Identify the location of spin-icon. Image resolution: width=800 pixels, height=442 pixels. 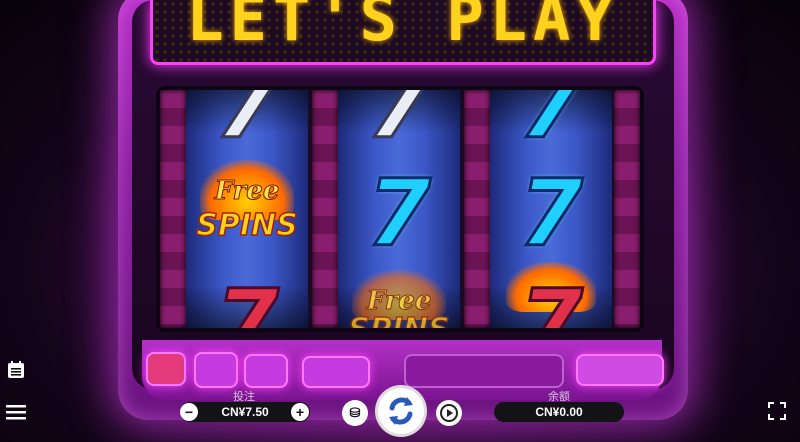
(401, 411).